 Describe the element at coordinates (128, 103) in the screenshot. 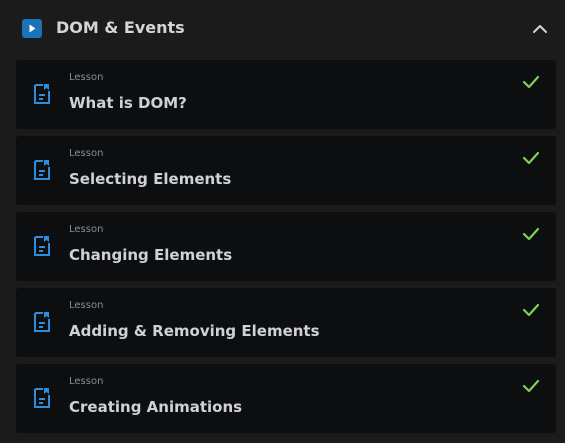

I see `lesson-title: What is DOM?` at that location.